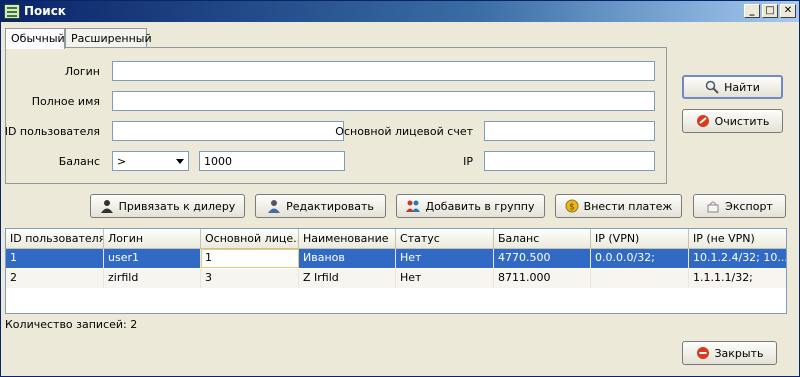 This screenshot has width=800, height=377. What do you see at coordinates (628, 206) in the screenshot?
I see `make-payment-label: Внести платеж` at bounding box center [628, 206].